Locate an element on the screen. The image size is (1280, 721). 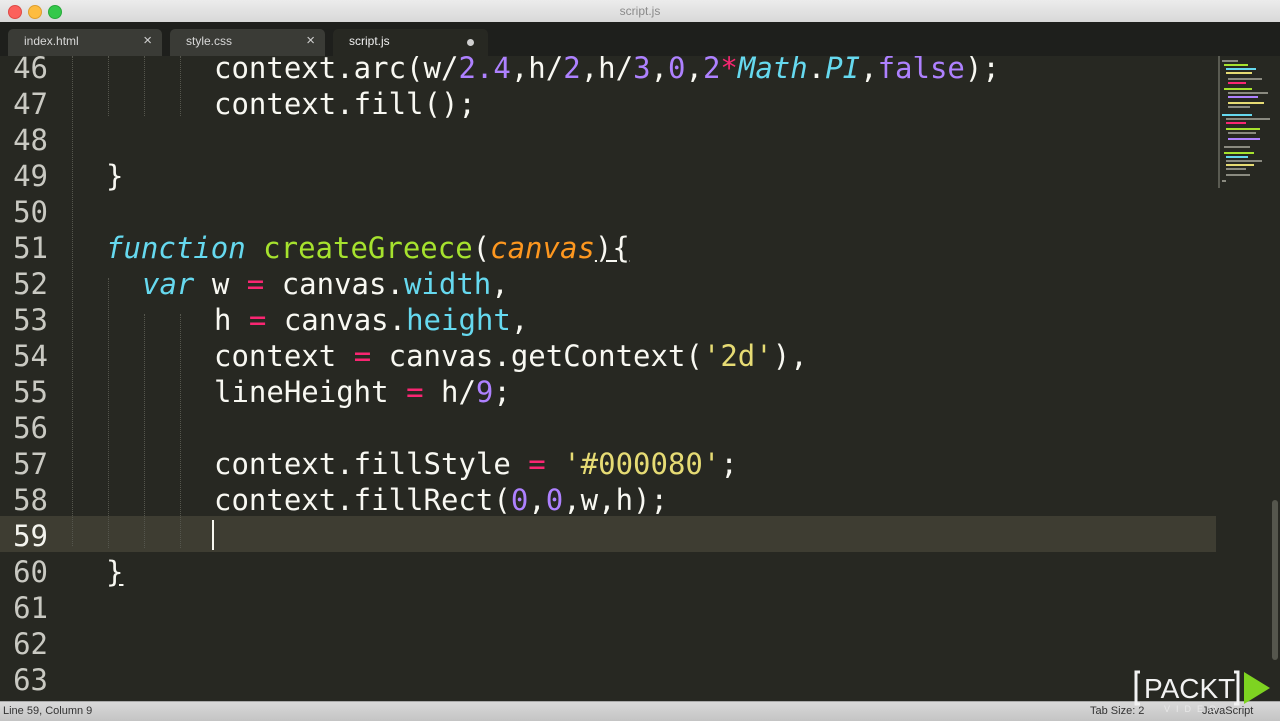
line-number: 63 is located at coordinates (30, 680).